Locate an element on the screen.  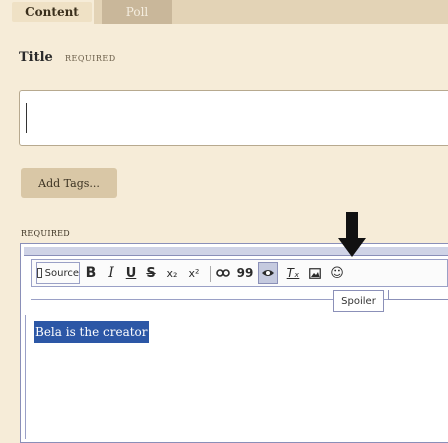
subscript-button: x₂ is located at coordinates (172, 273).